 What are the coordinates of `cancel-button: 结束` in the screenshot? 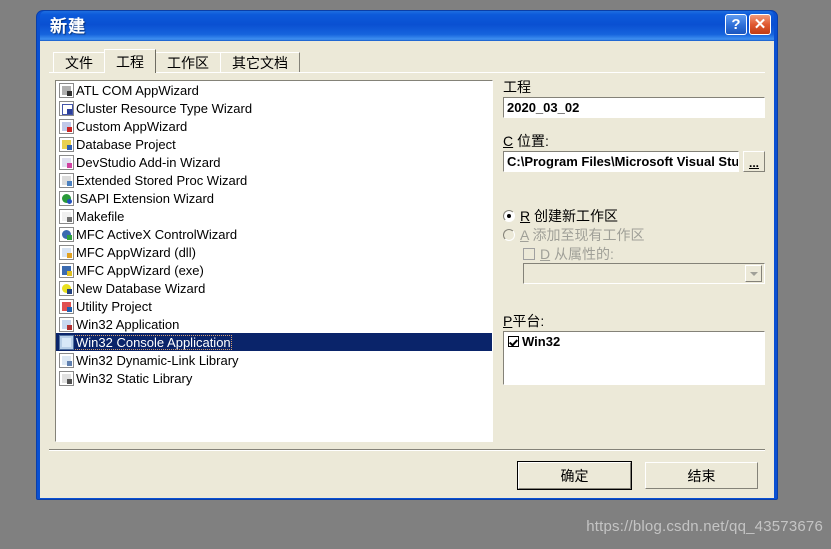 It's located at (701, 475).